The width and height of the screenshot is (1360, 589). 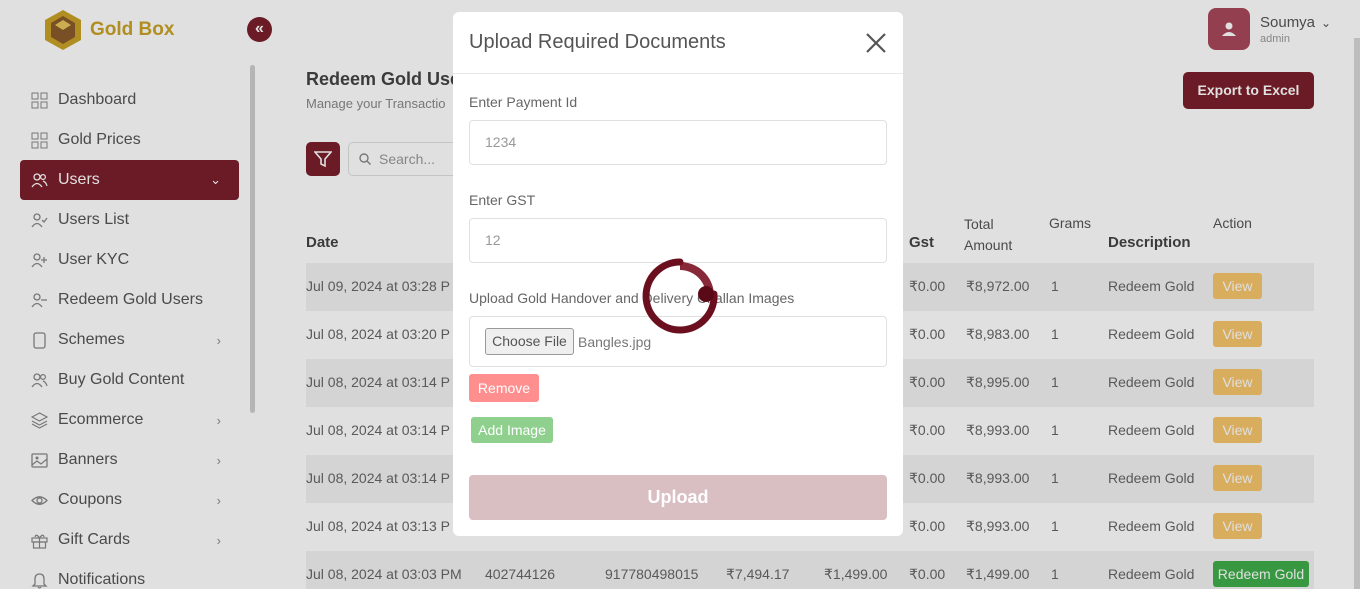 I want to click on choose-file-button: Choose File, so click(x=529, y=341).